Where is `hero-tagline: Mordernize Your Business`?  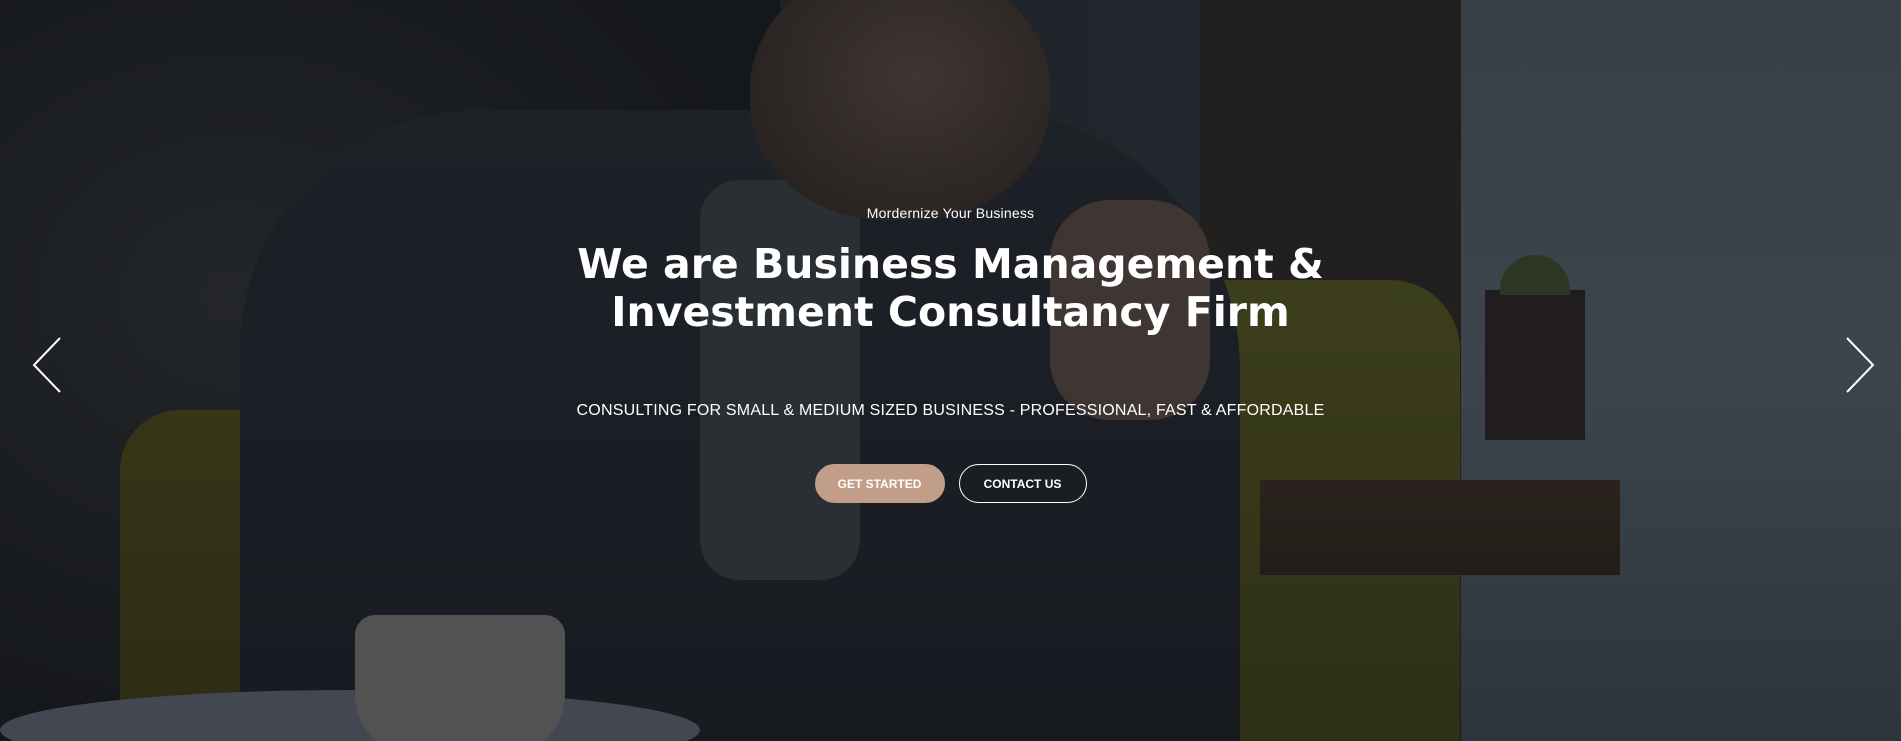 hero-tagline: Mordernize Your Business is located at coordinates (950, 213).